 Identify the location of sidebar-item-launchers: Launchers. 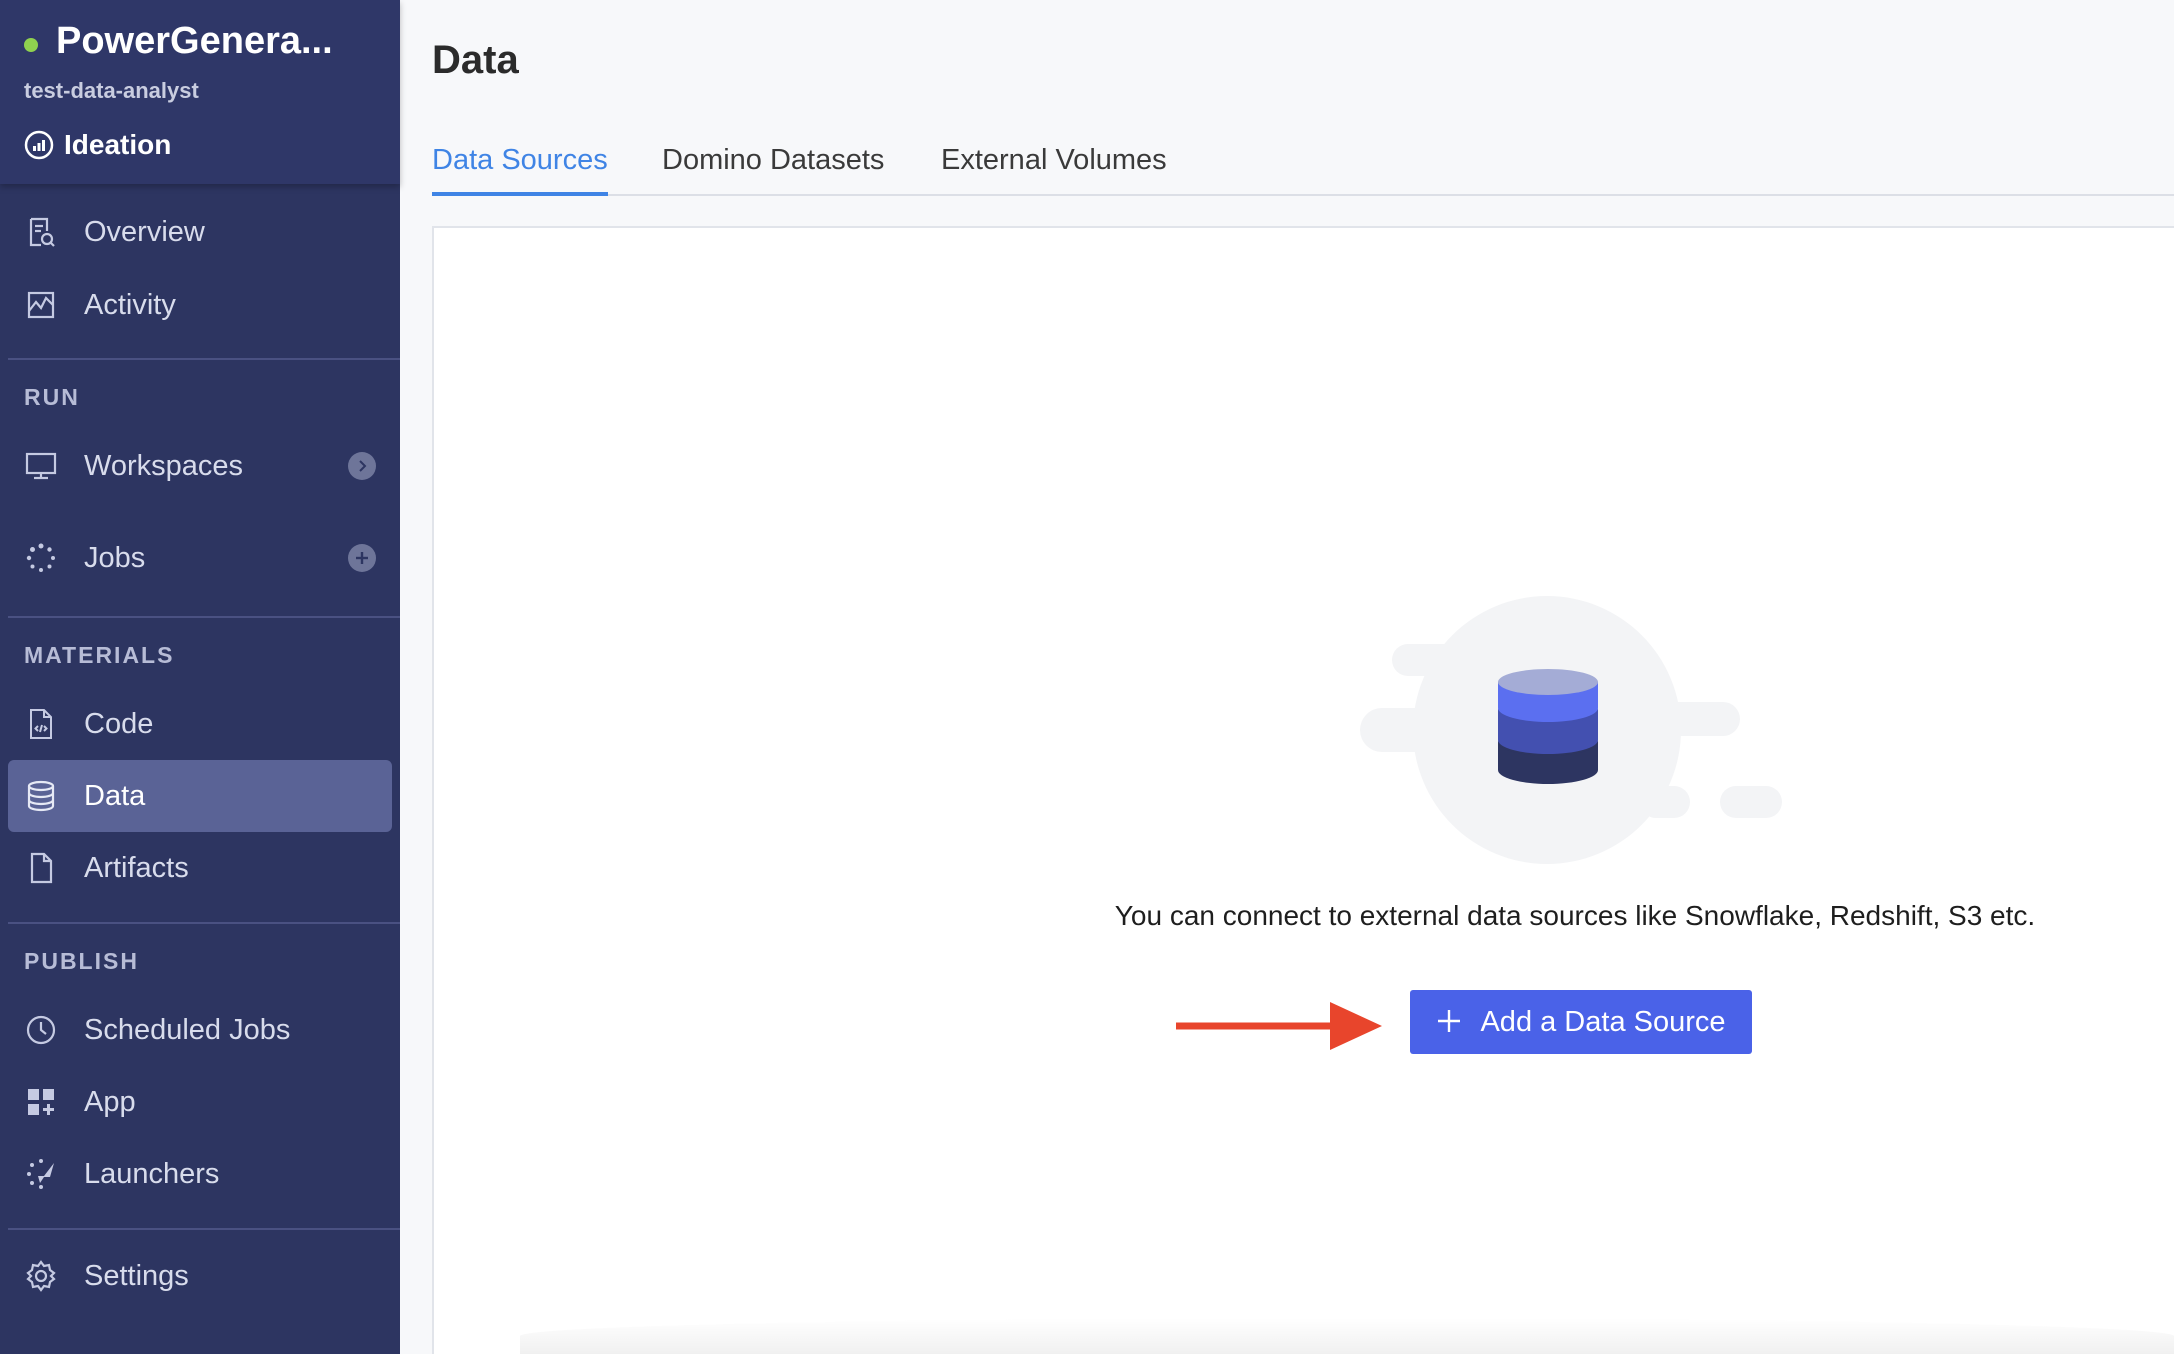
(200, 1174).